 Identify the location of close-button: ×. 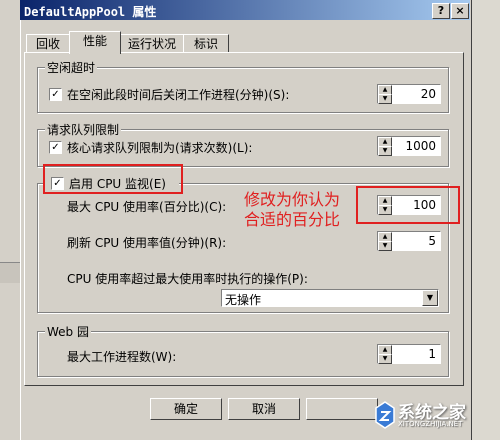
(460, 11).